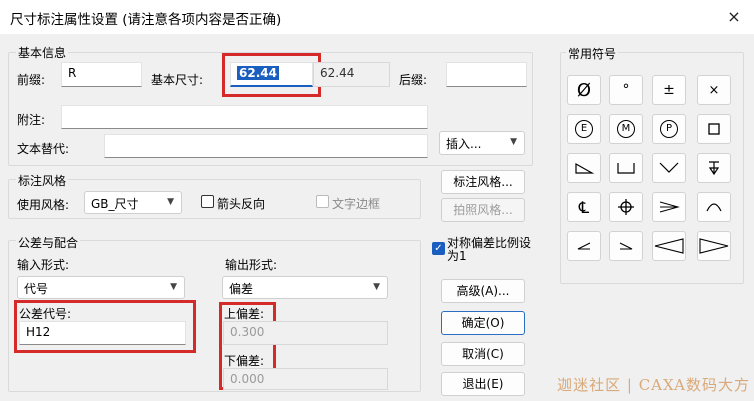 The image size is (754, 401). Describe the element at coordinates (102, 333) in the screenshot. I see `tol-code-input: H12` at that location.